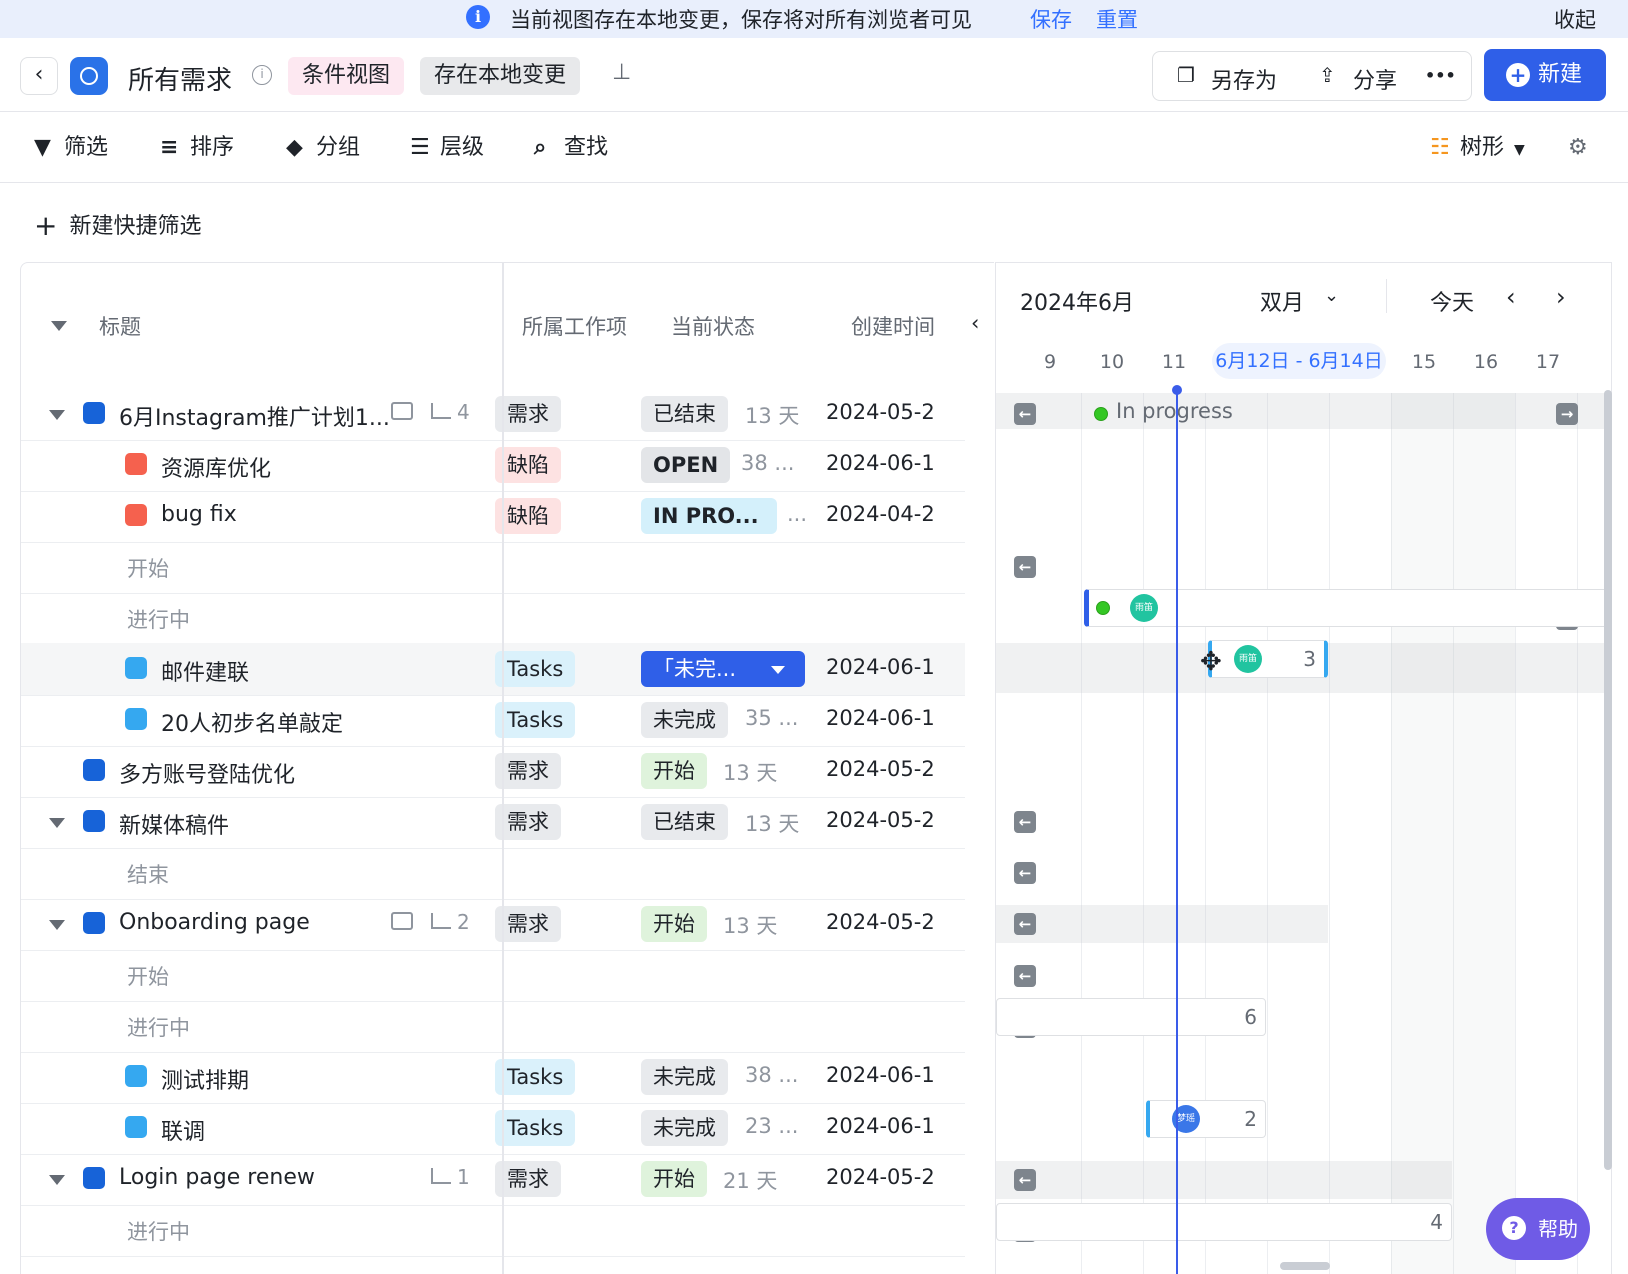 The height and width of the screenshot is (1274, 1628). What do you see at coordinates (493, 822) in the screenshot?
I see `table-row: 新媒体稿件 需求 已结束 13 天 2024-05-2` at bounding box center [493, 822].